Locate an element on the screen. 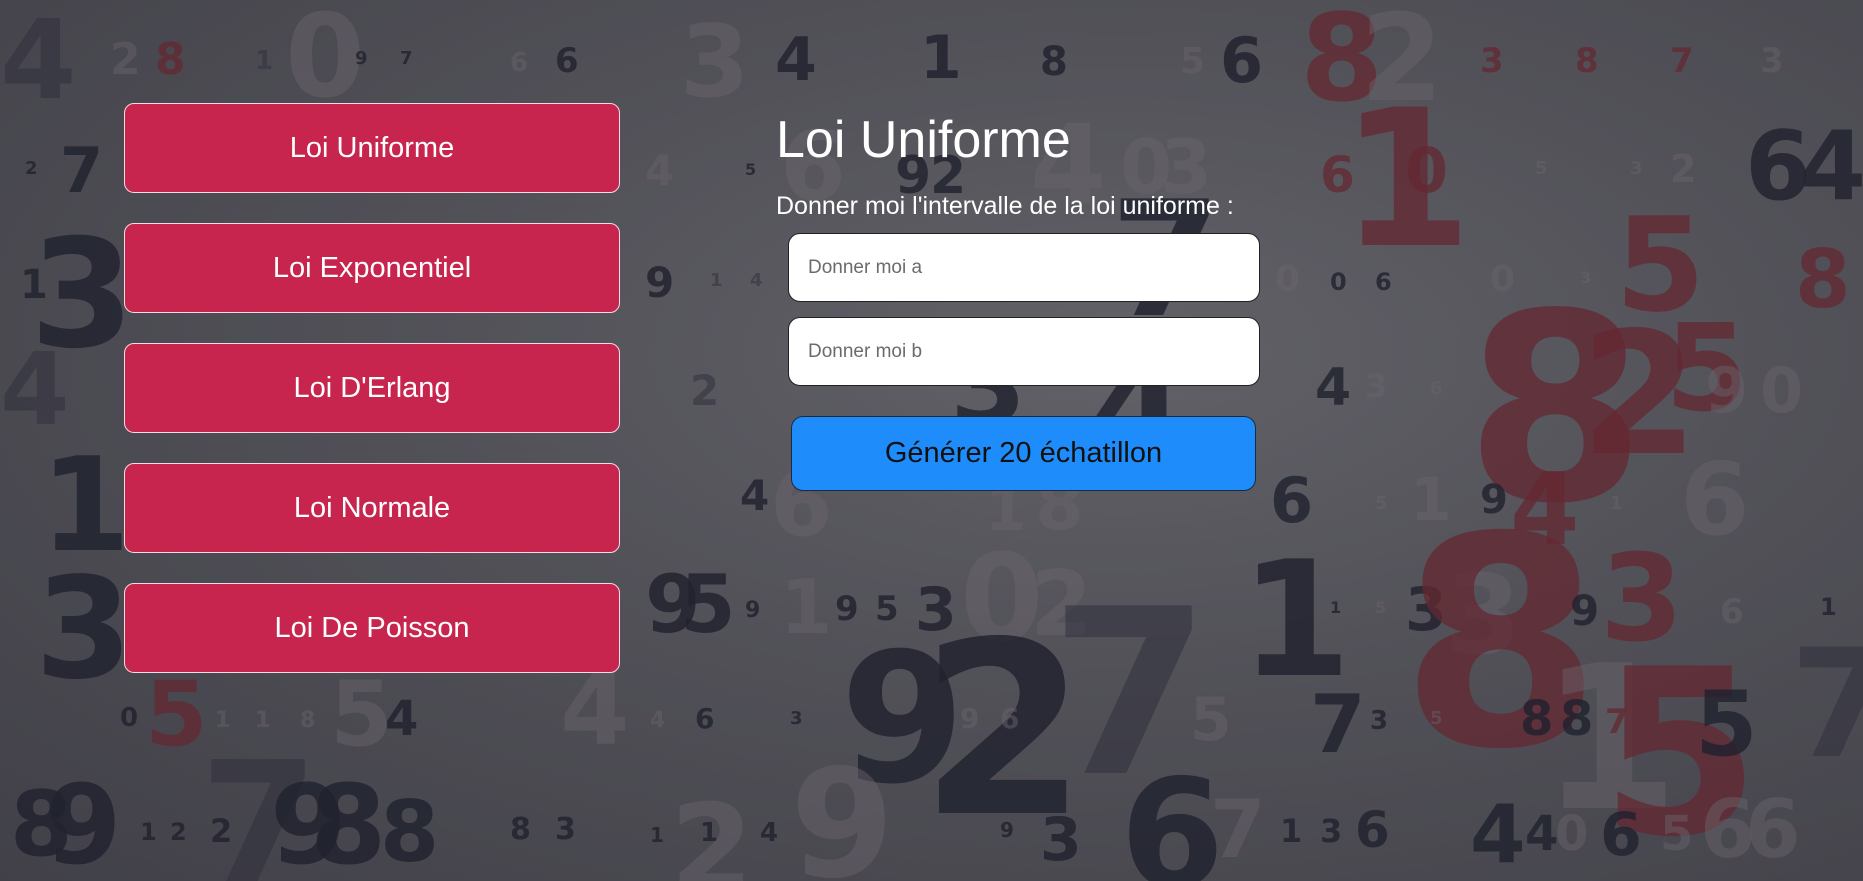 The height and width of the screenshot is (881, 1863). sidebar-button-loi-uniforme: Loi Uniforme is located at coordinates (372, 148).